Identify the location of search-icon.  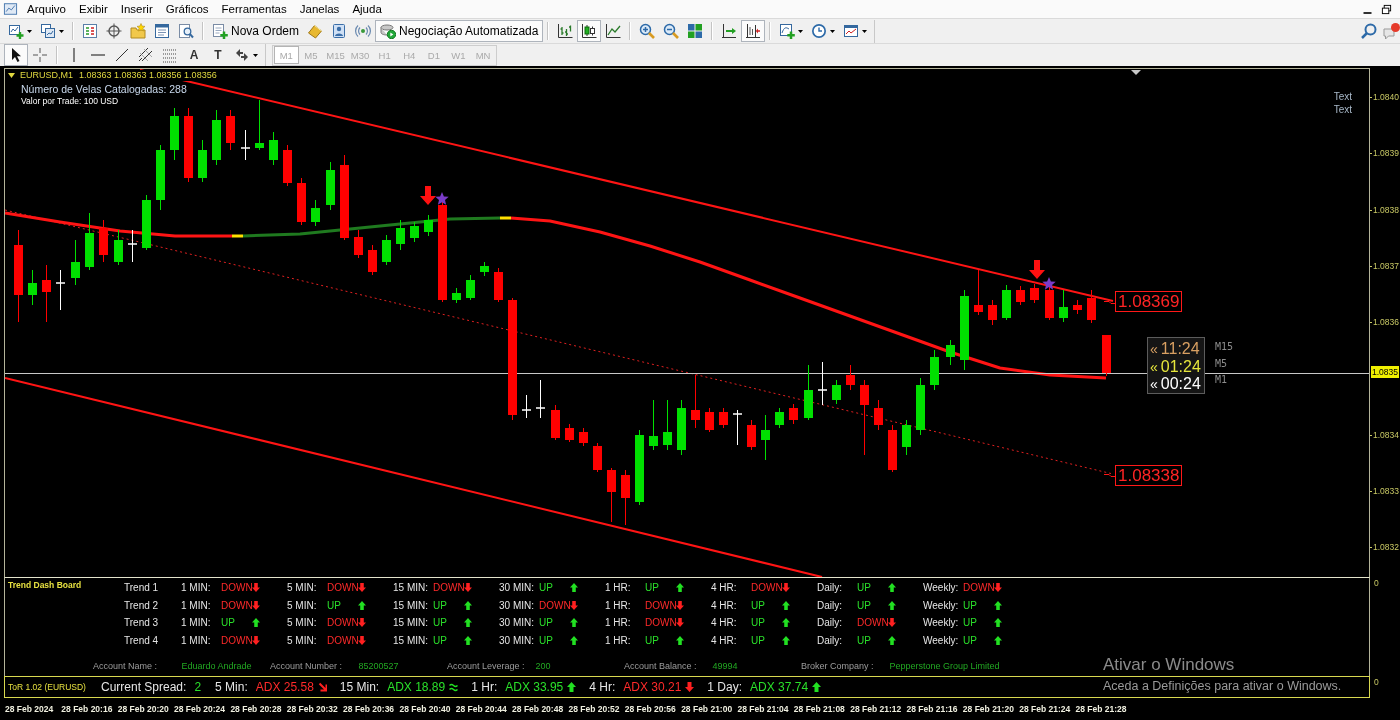
(1369, 31).